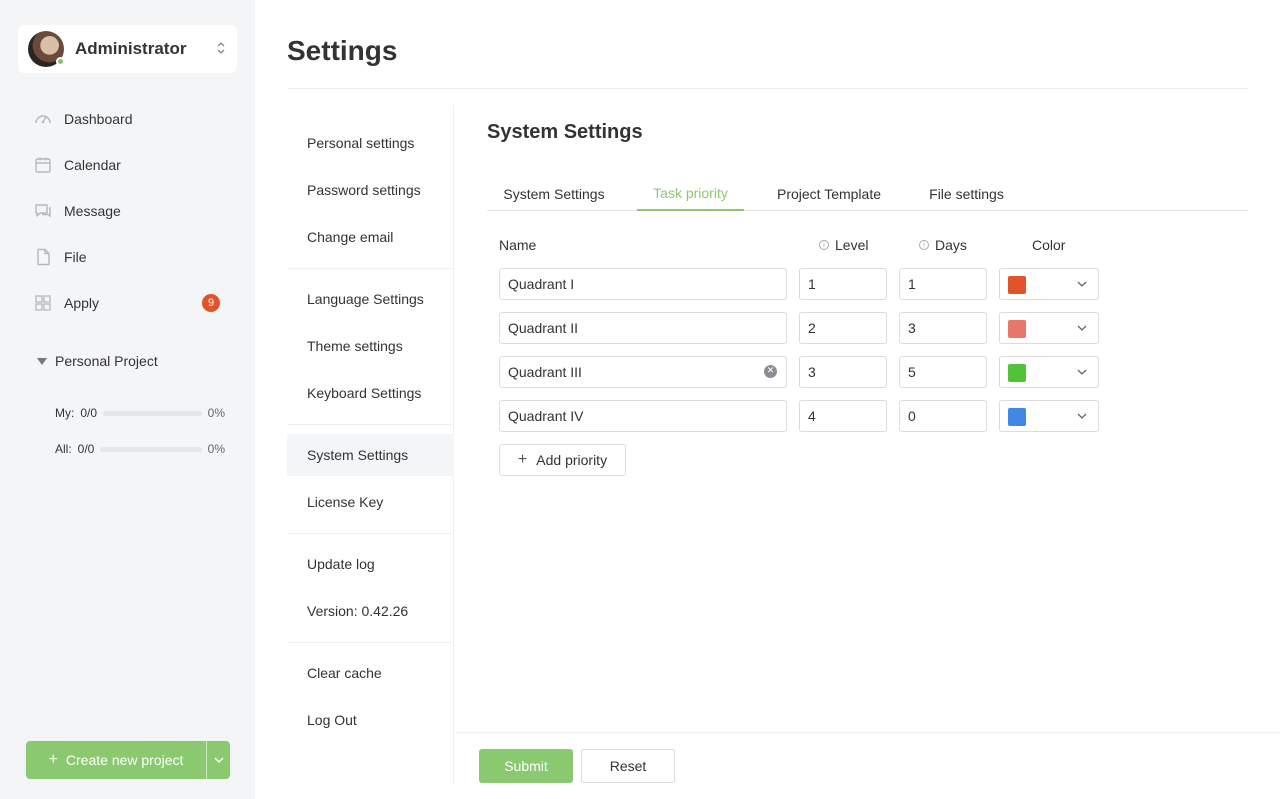 This screenshot has width=1280, height=799. What do you see at coordinates (370, 299) in the screenshot?
I see `menu-item-language-settings: Language Settings` at bounding box center [370, 299].